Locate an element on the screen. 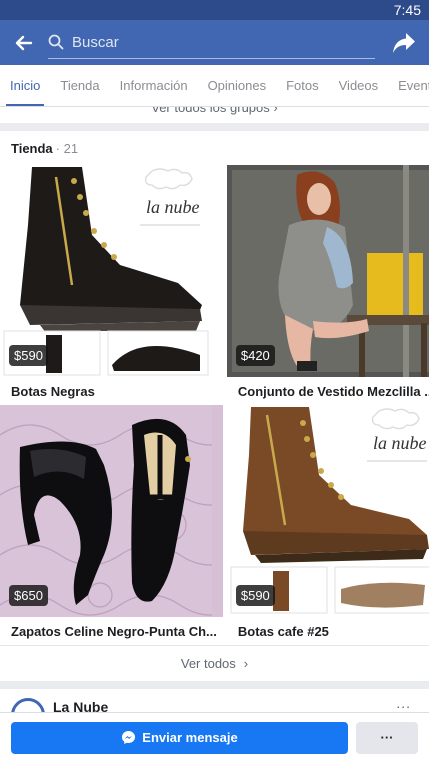  top-bar is located at coordinates (214, 42).